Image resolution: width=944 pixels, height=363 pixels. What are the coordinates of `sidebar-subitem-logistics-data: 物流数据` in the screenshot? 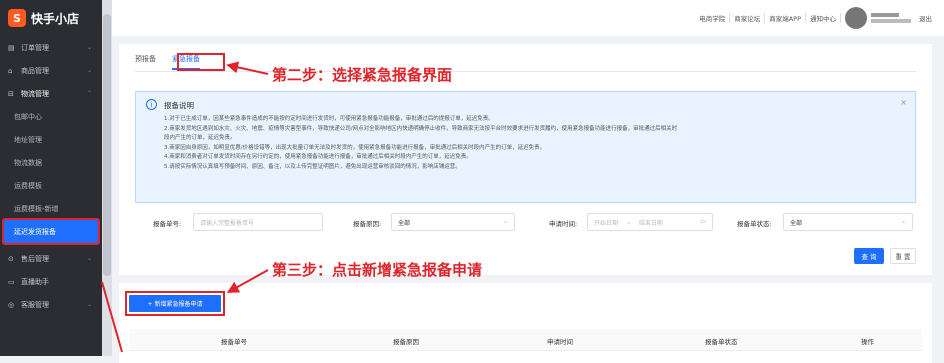 It's located at (51, 162).